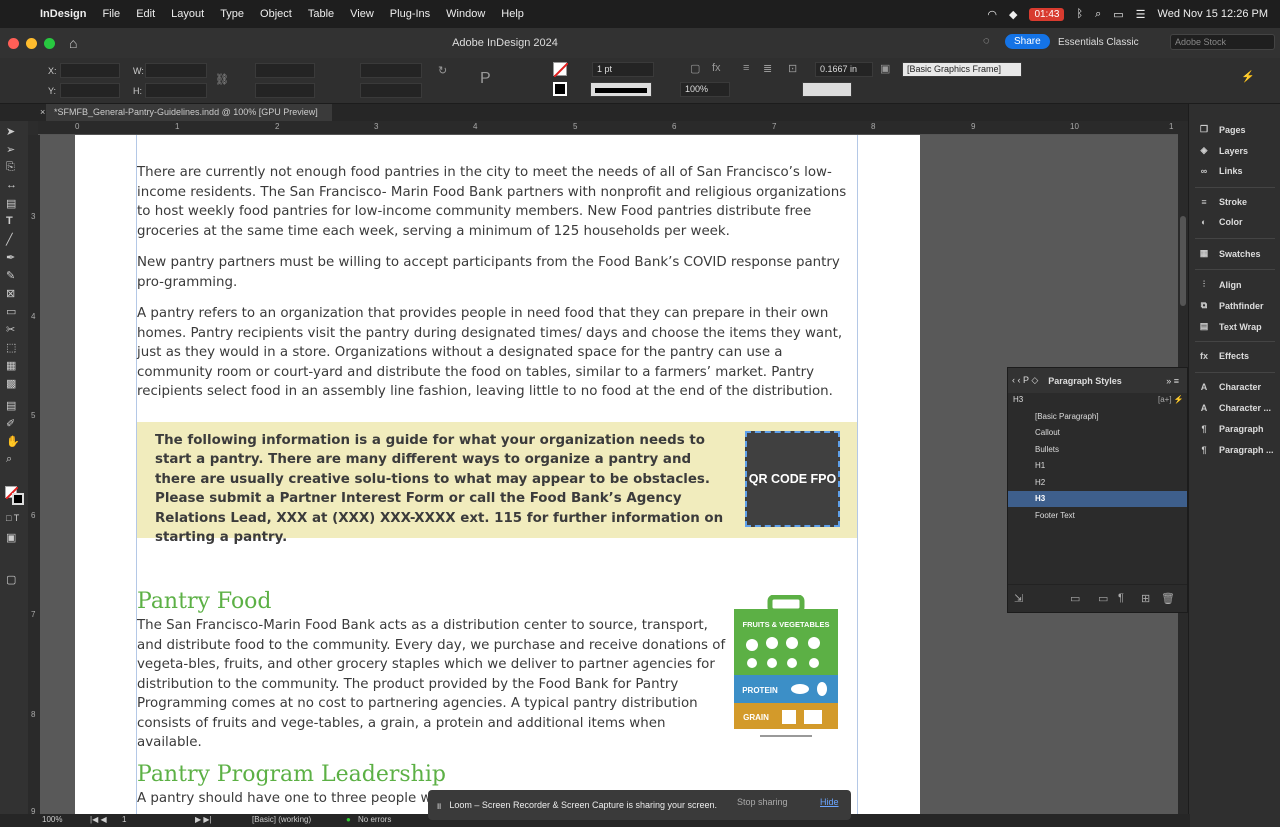 This screenshot has height=827, width=1280. Describe the element at coordinates (281, 819) in the screenshot. I see `preflight-profile: [Basic] (working)` at that location.